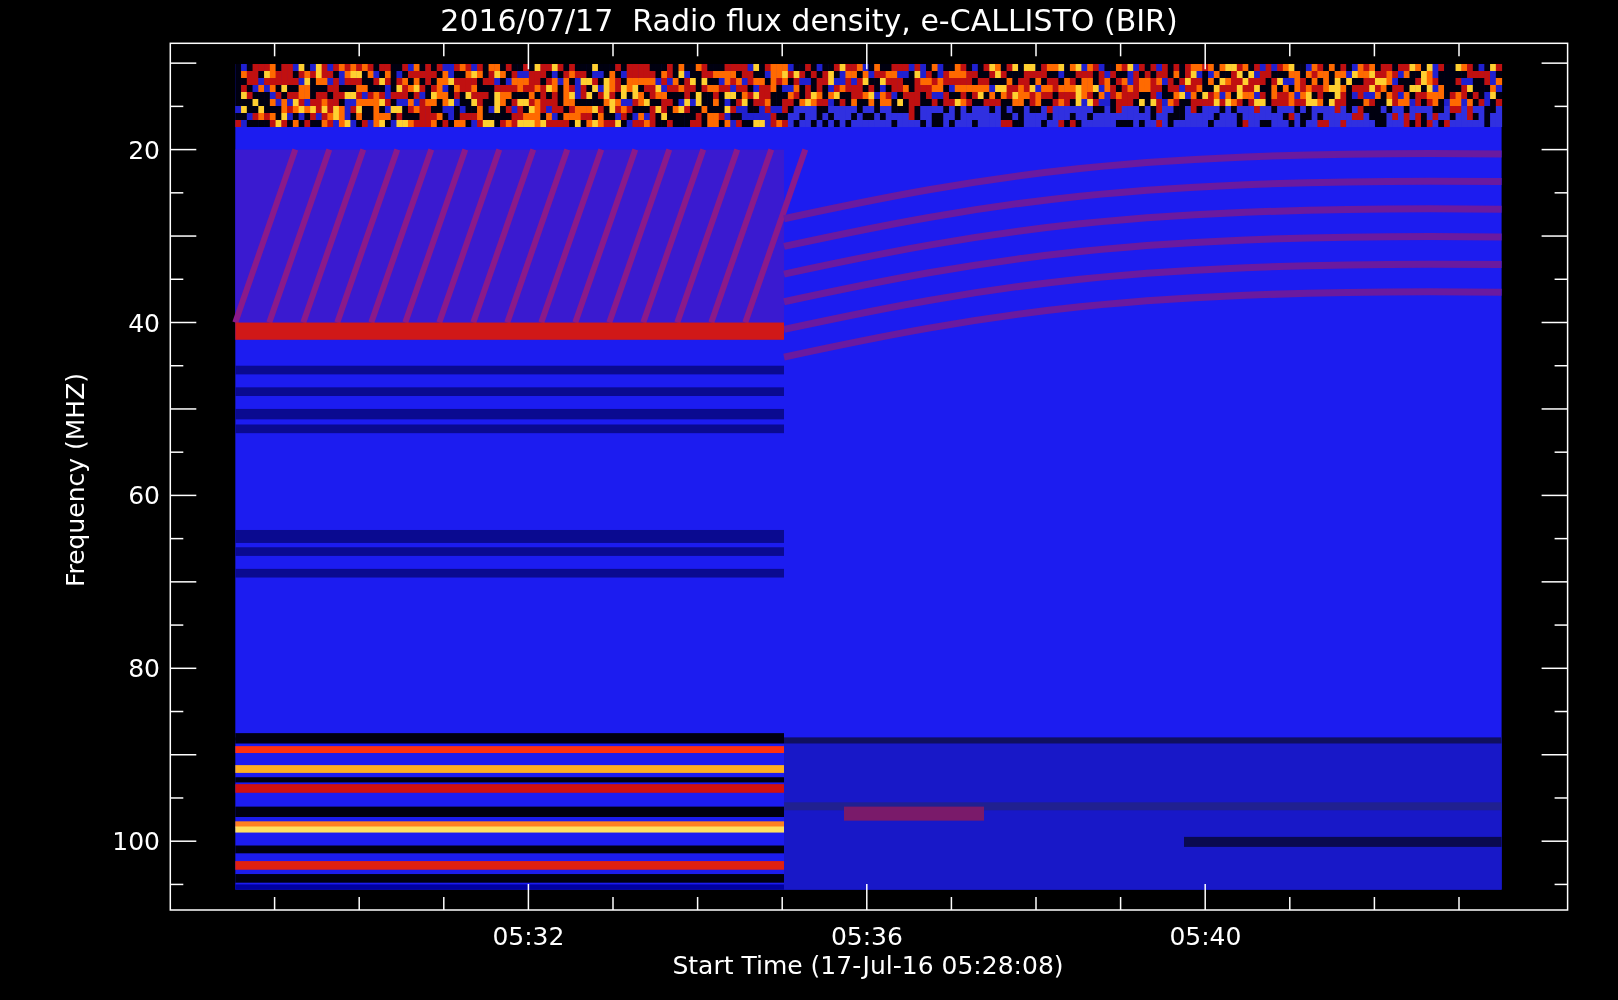 This screenshot has height=1000, width=1618. What do you see at coordinates (136, 842) in the screenshot?
I see `tick-label: 100` at bounding box center [136, 842].